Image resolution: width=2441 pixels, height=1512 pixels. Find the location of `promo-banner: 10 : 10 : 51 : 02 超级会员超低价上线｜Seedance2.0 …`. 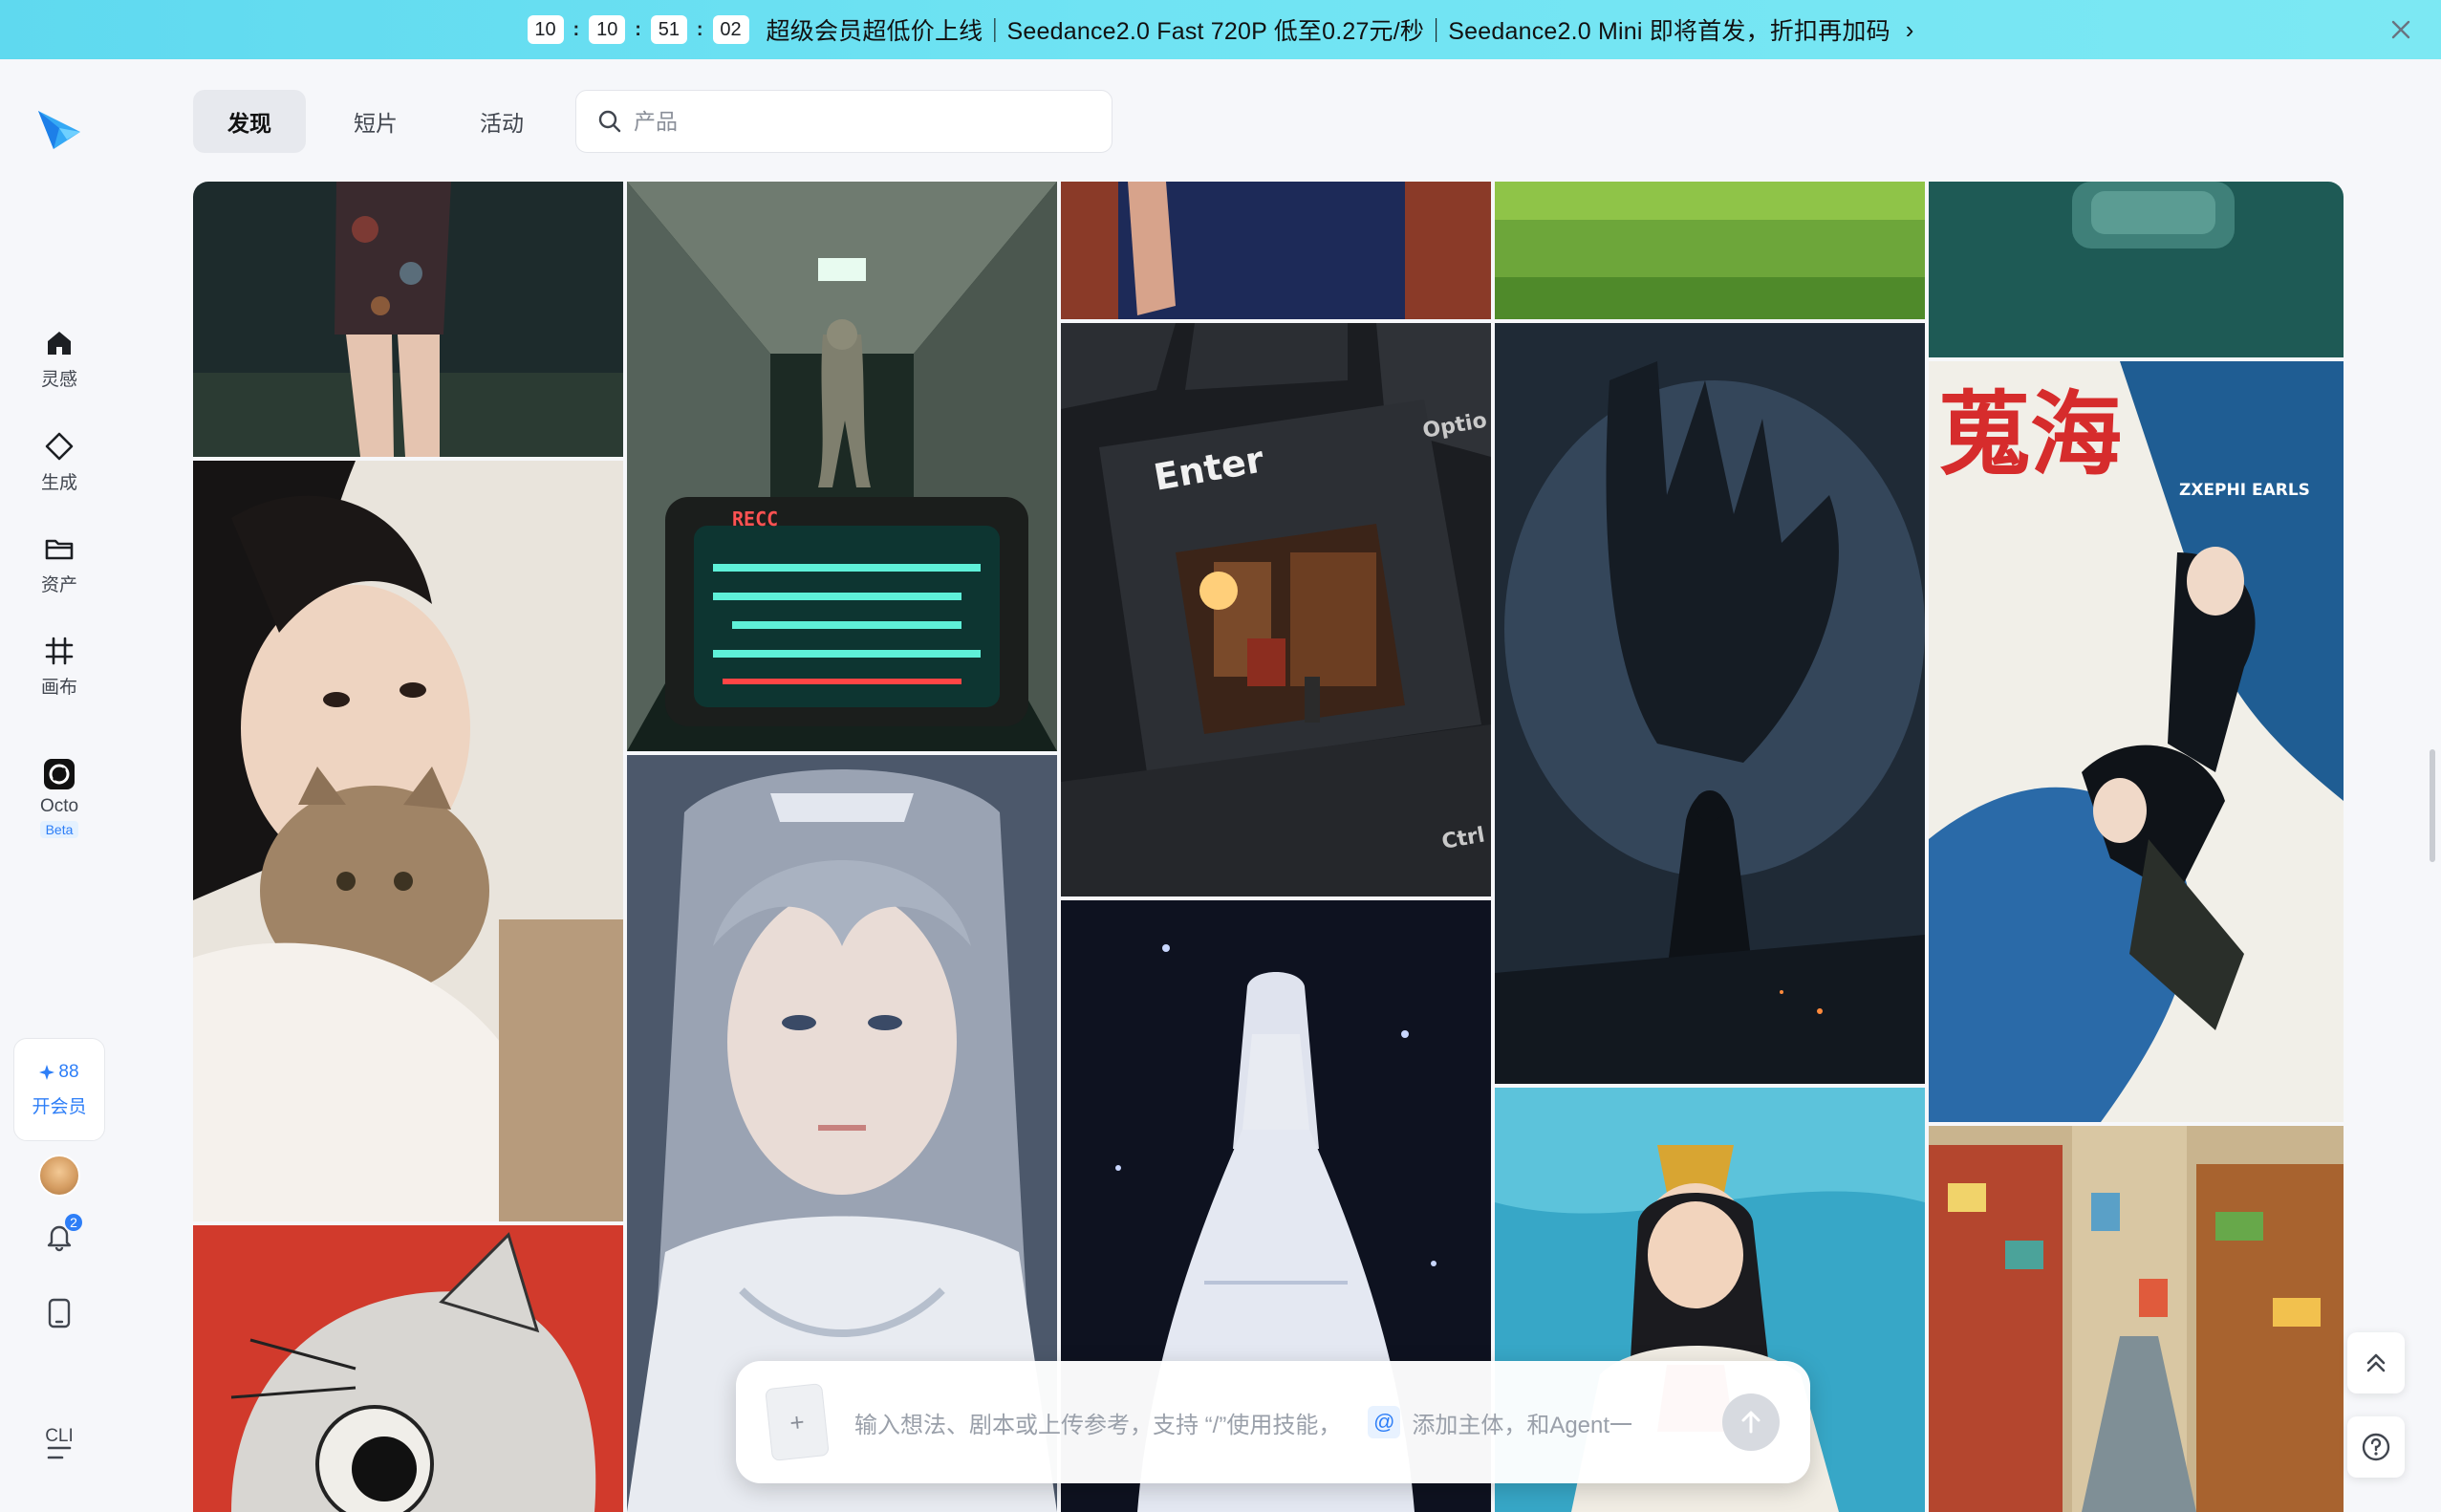

promo-banner: 10 : 10 : 51 : 02 超级会员超低价上线｜Seedance2.0 … is located at coordinates (1220, 29).